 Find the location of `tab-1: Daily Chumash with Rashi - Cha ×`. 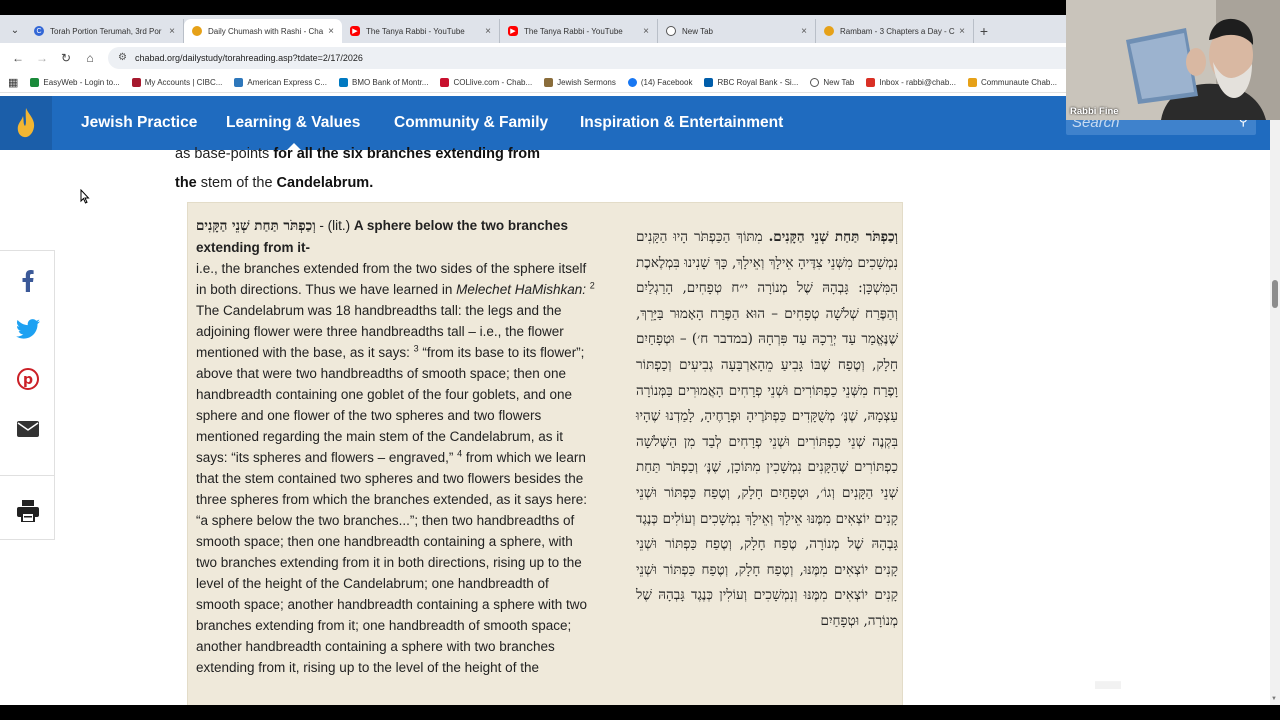

tab-1: Daily Chumash with Rashi - Cha × is located at coordinates (263, 31).